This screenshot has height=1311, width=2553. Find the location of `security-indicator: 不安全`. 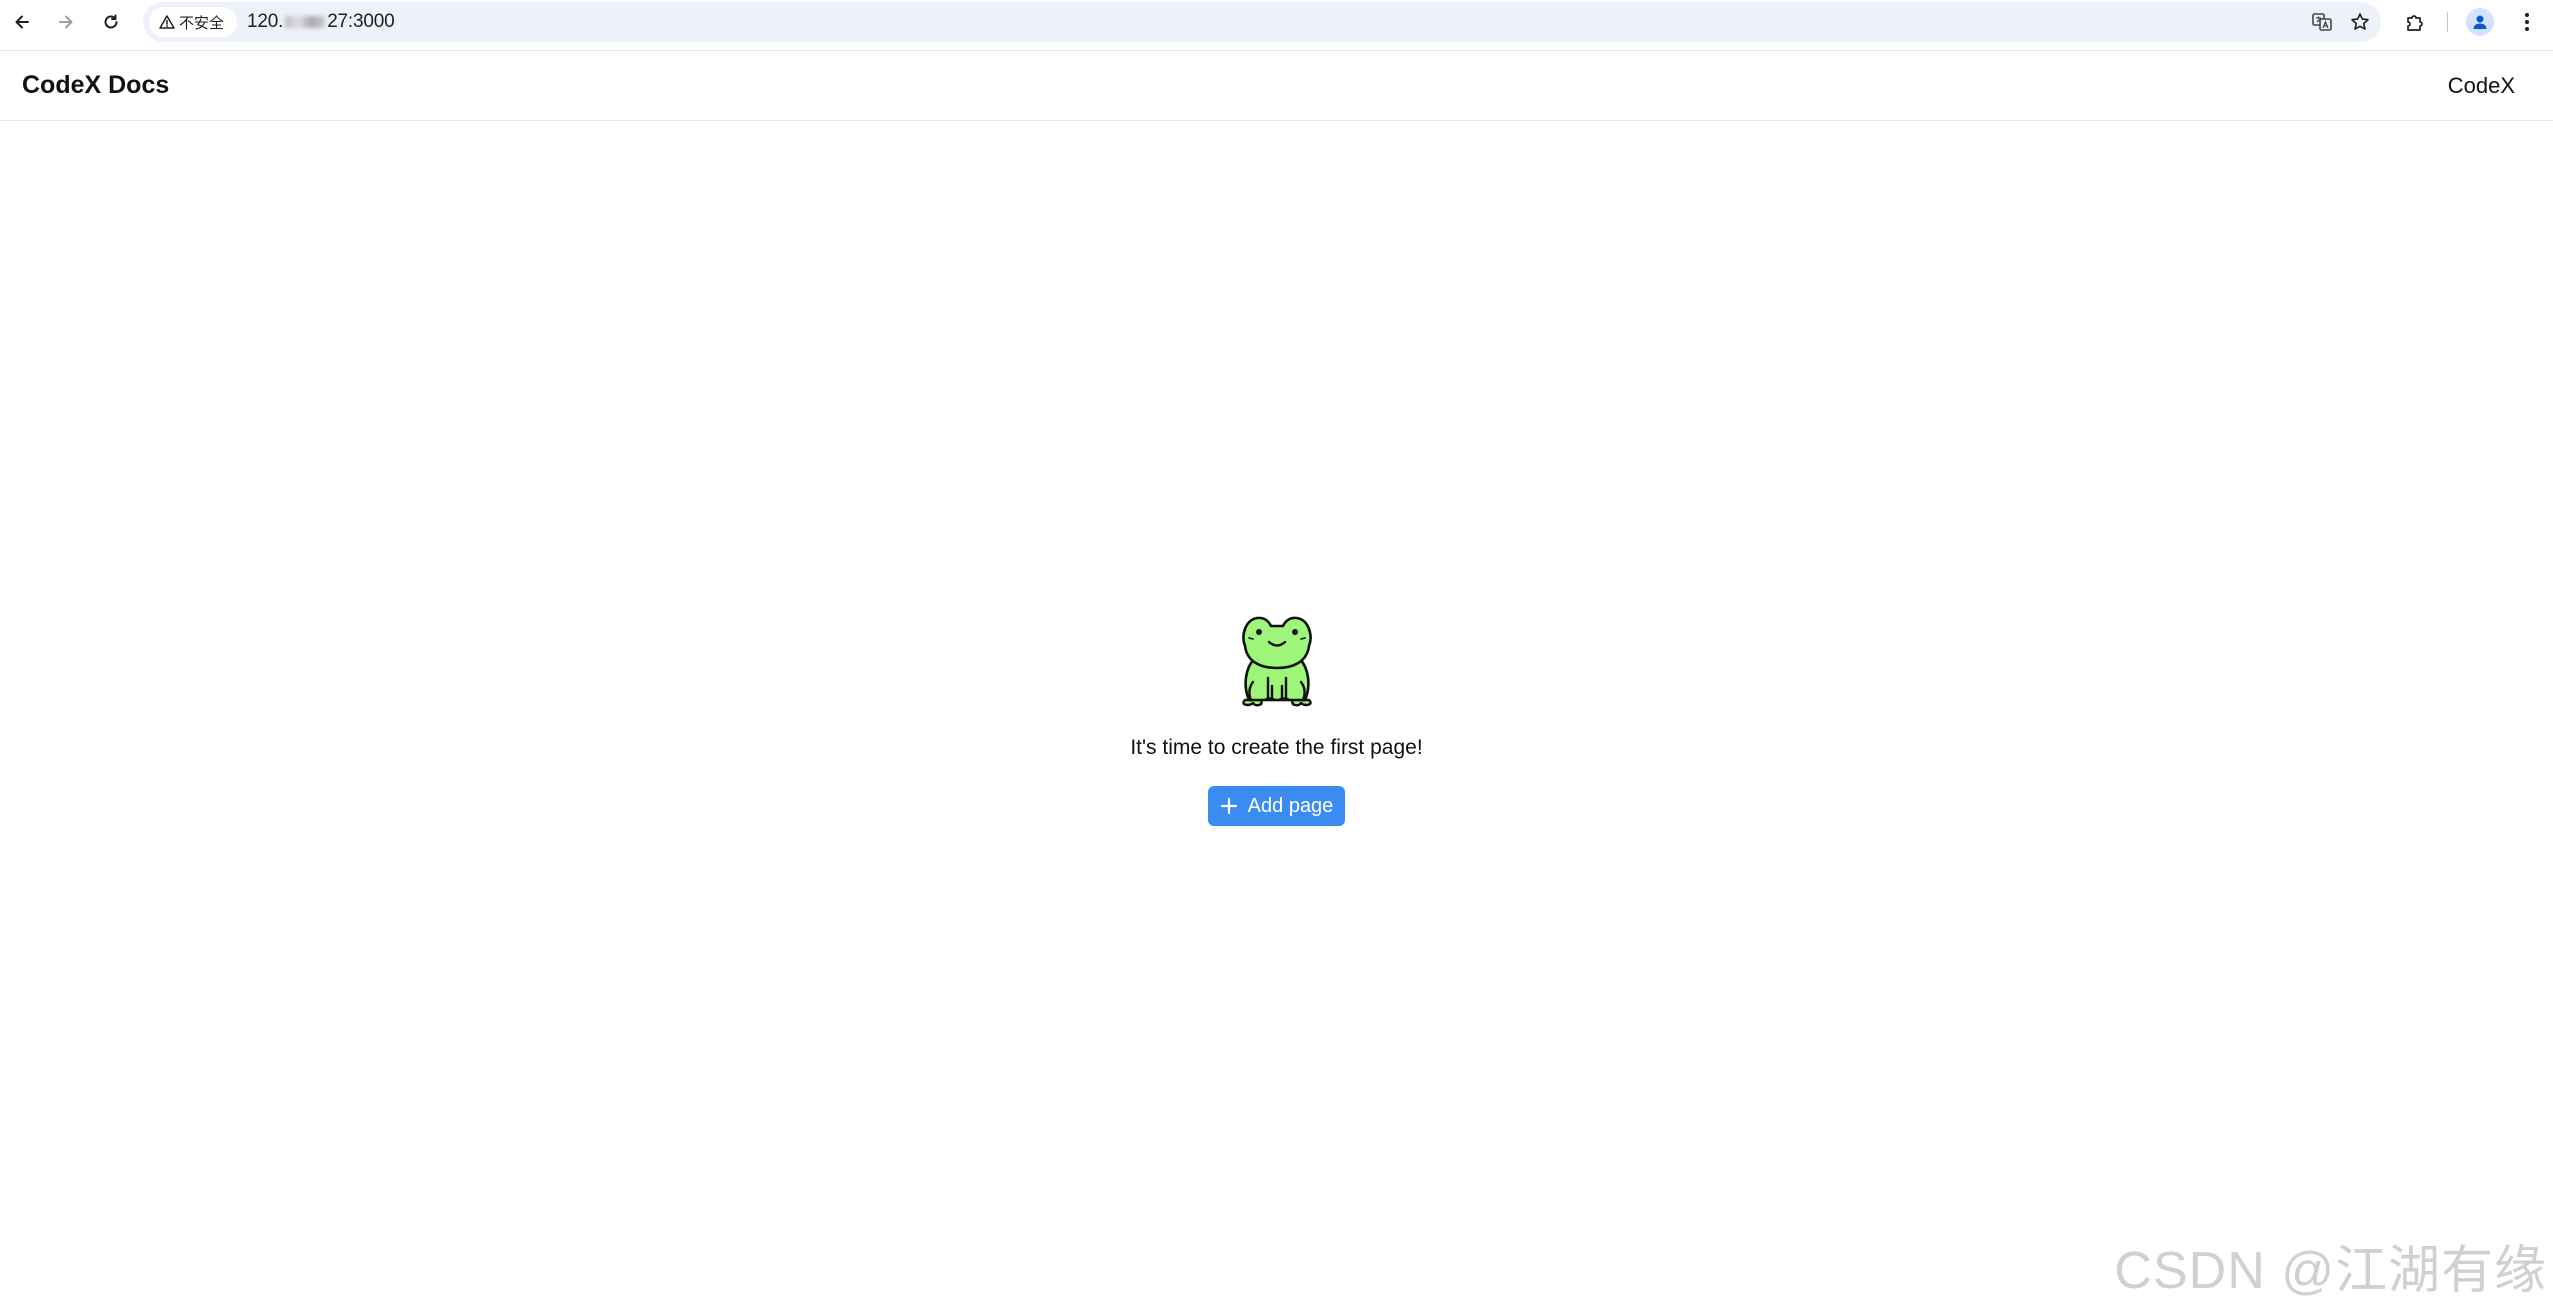

security-indicator: 不安全 is located at coordinates (193, 22).